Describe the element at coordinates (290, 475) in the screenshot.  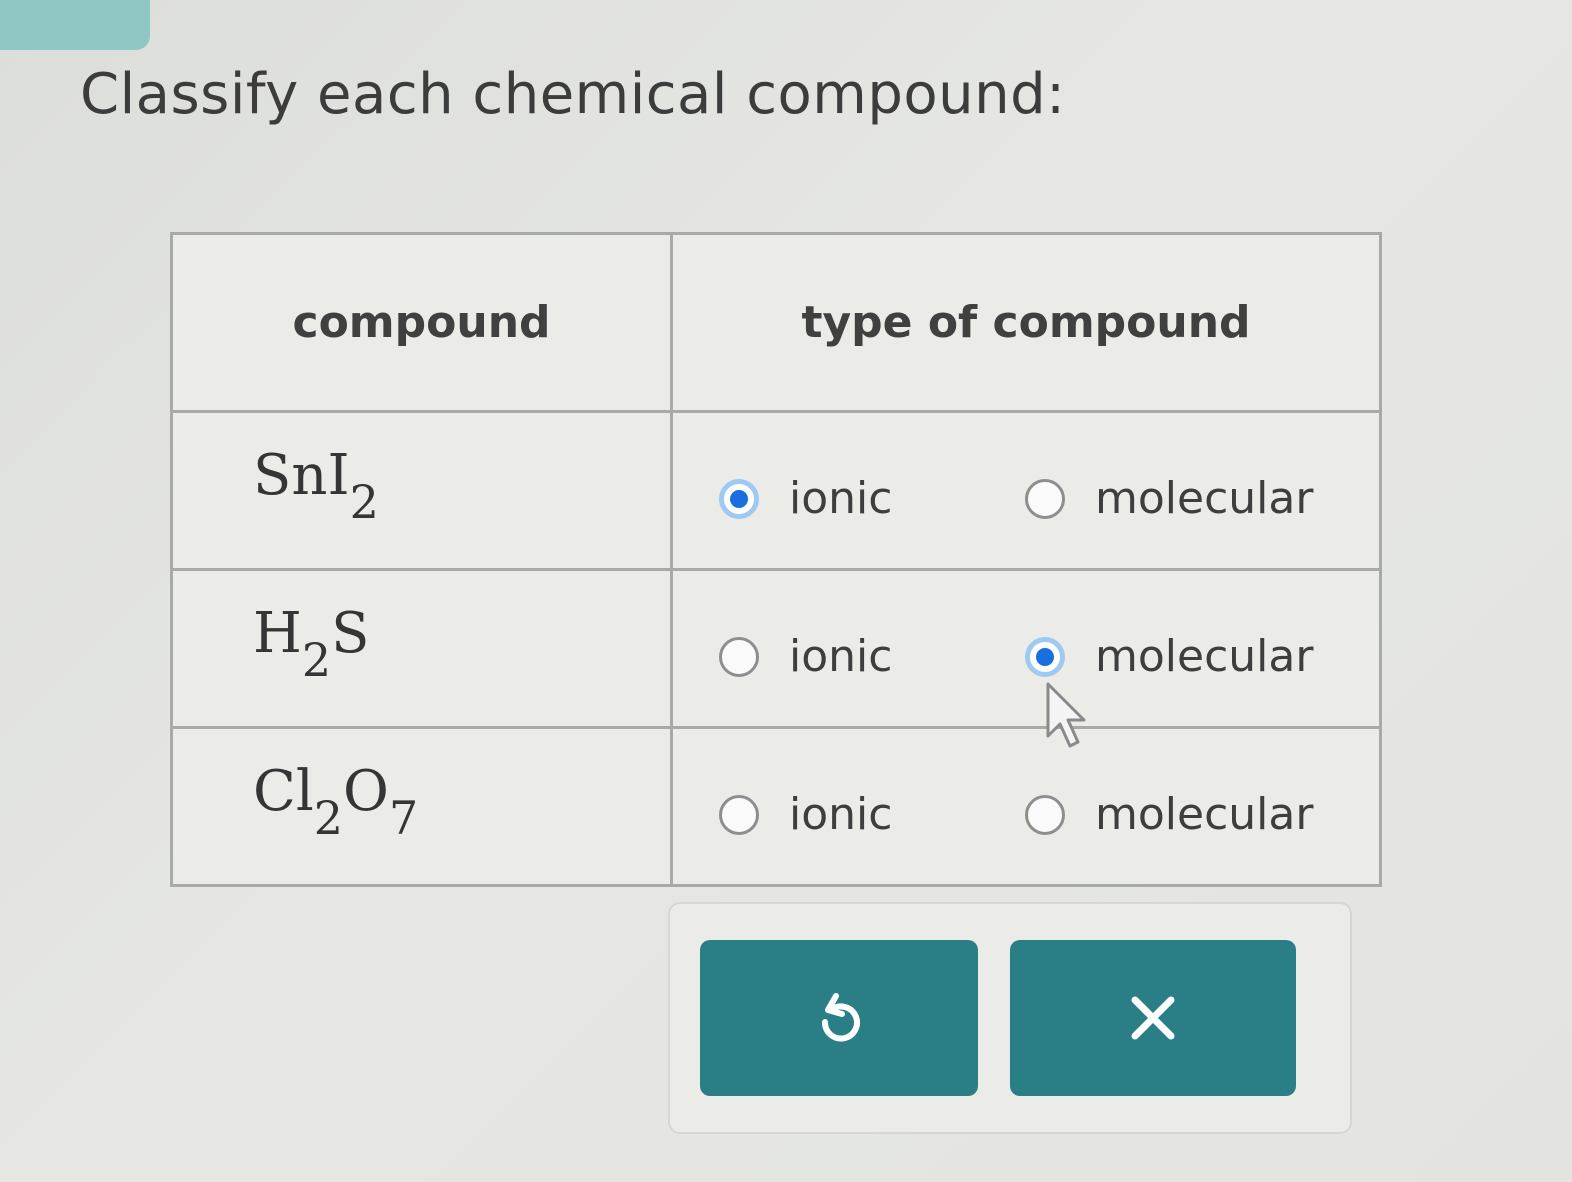
I see `formula-symbol: Sn` at that location.